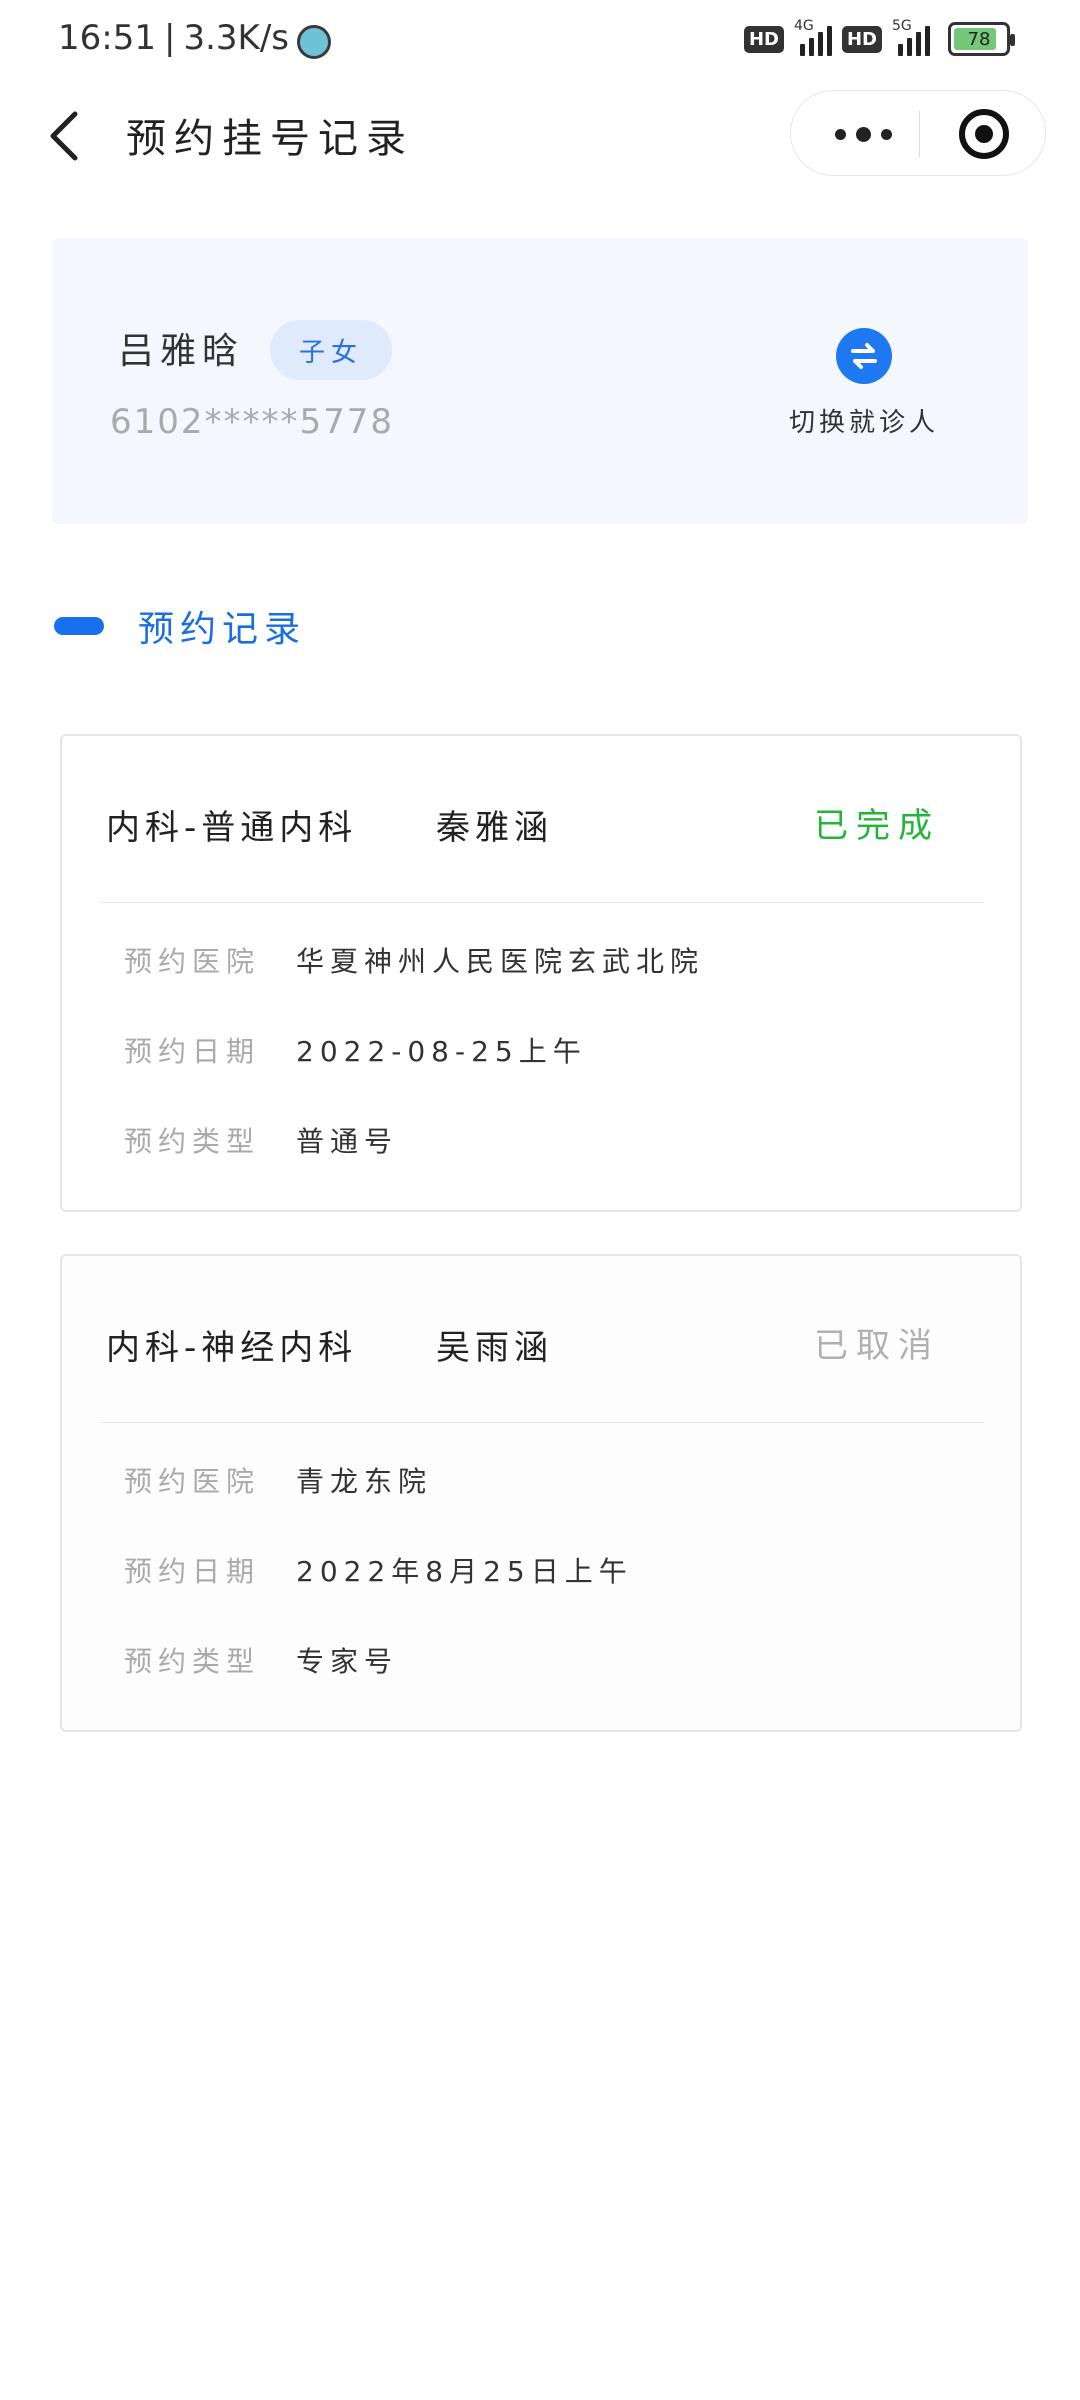  What do you see at coordinates (278, 1480) in the screenshot?
I see `record-field-hospital: 预约医院 青龙东院` at bounding box center [278, 1480].